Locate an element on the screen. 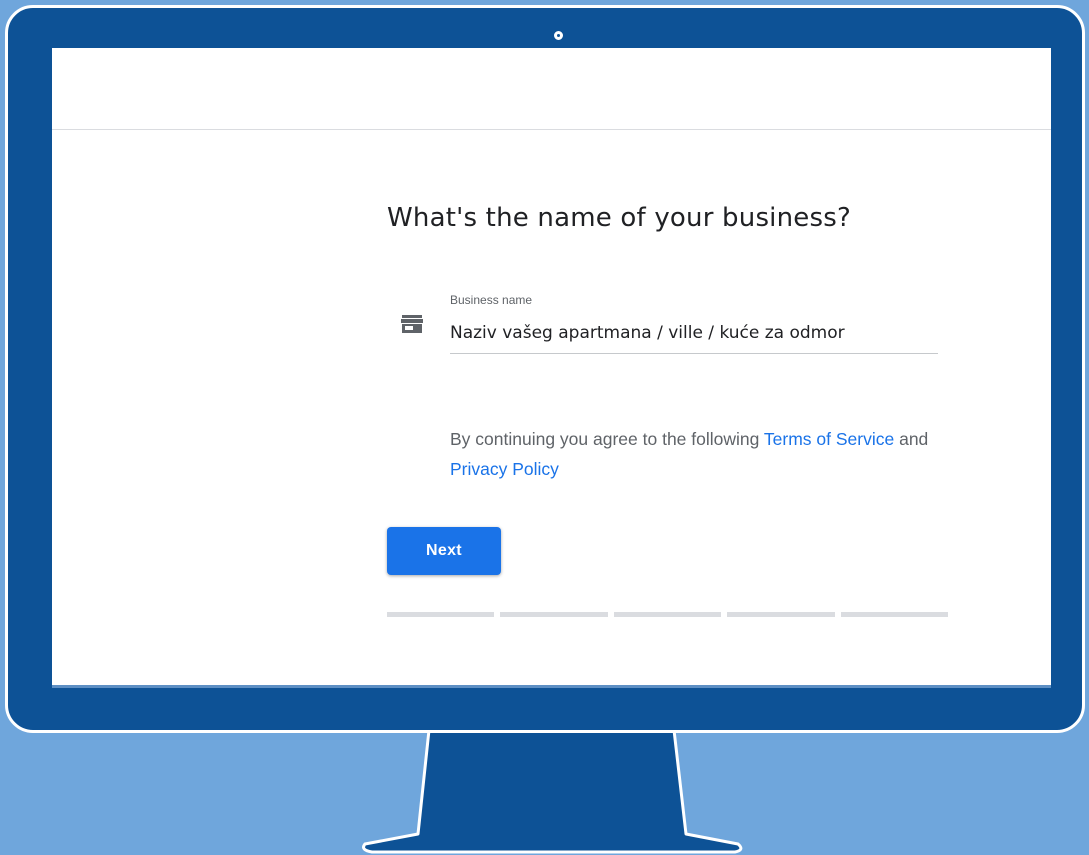 The width and height of the screenshot is (1089, 855). screen-bottom-border is located at coordinates (551, 686).